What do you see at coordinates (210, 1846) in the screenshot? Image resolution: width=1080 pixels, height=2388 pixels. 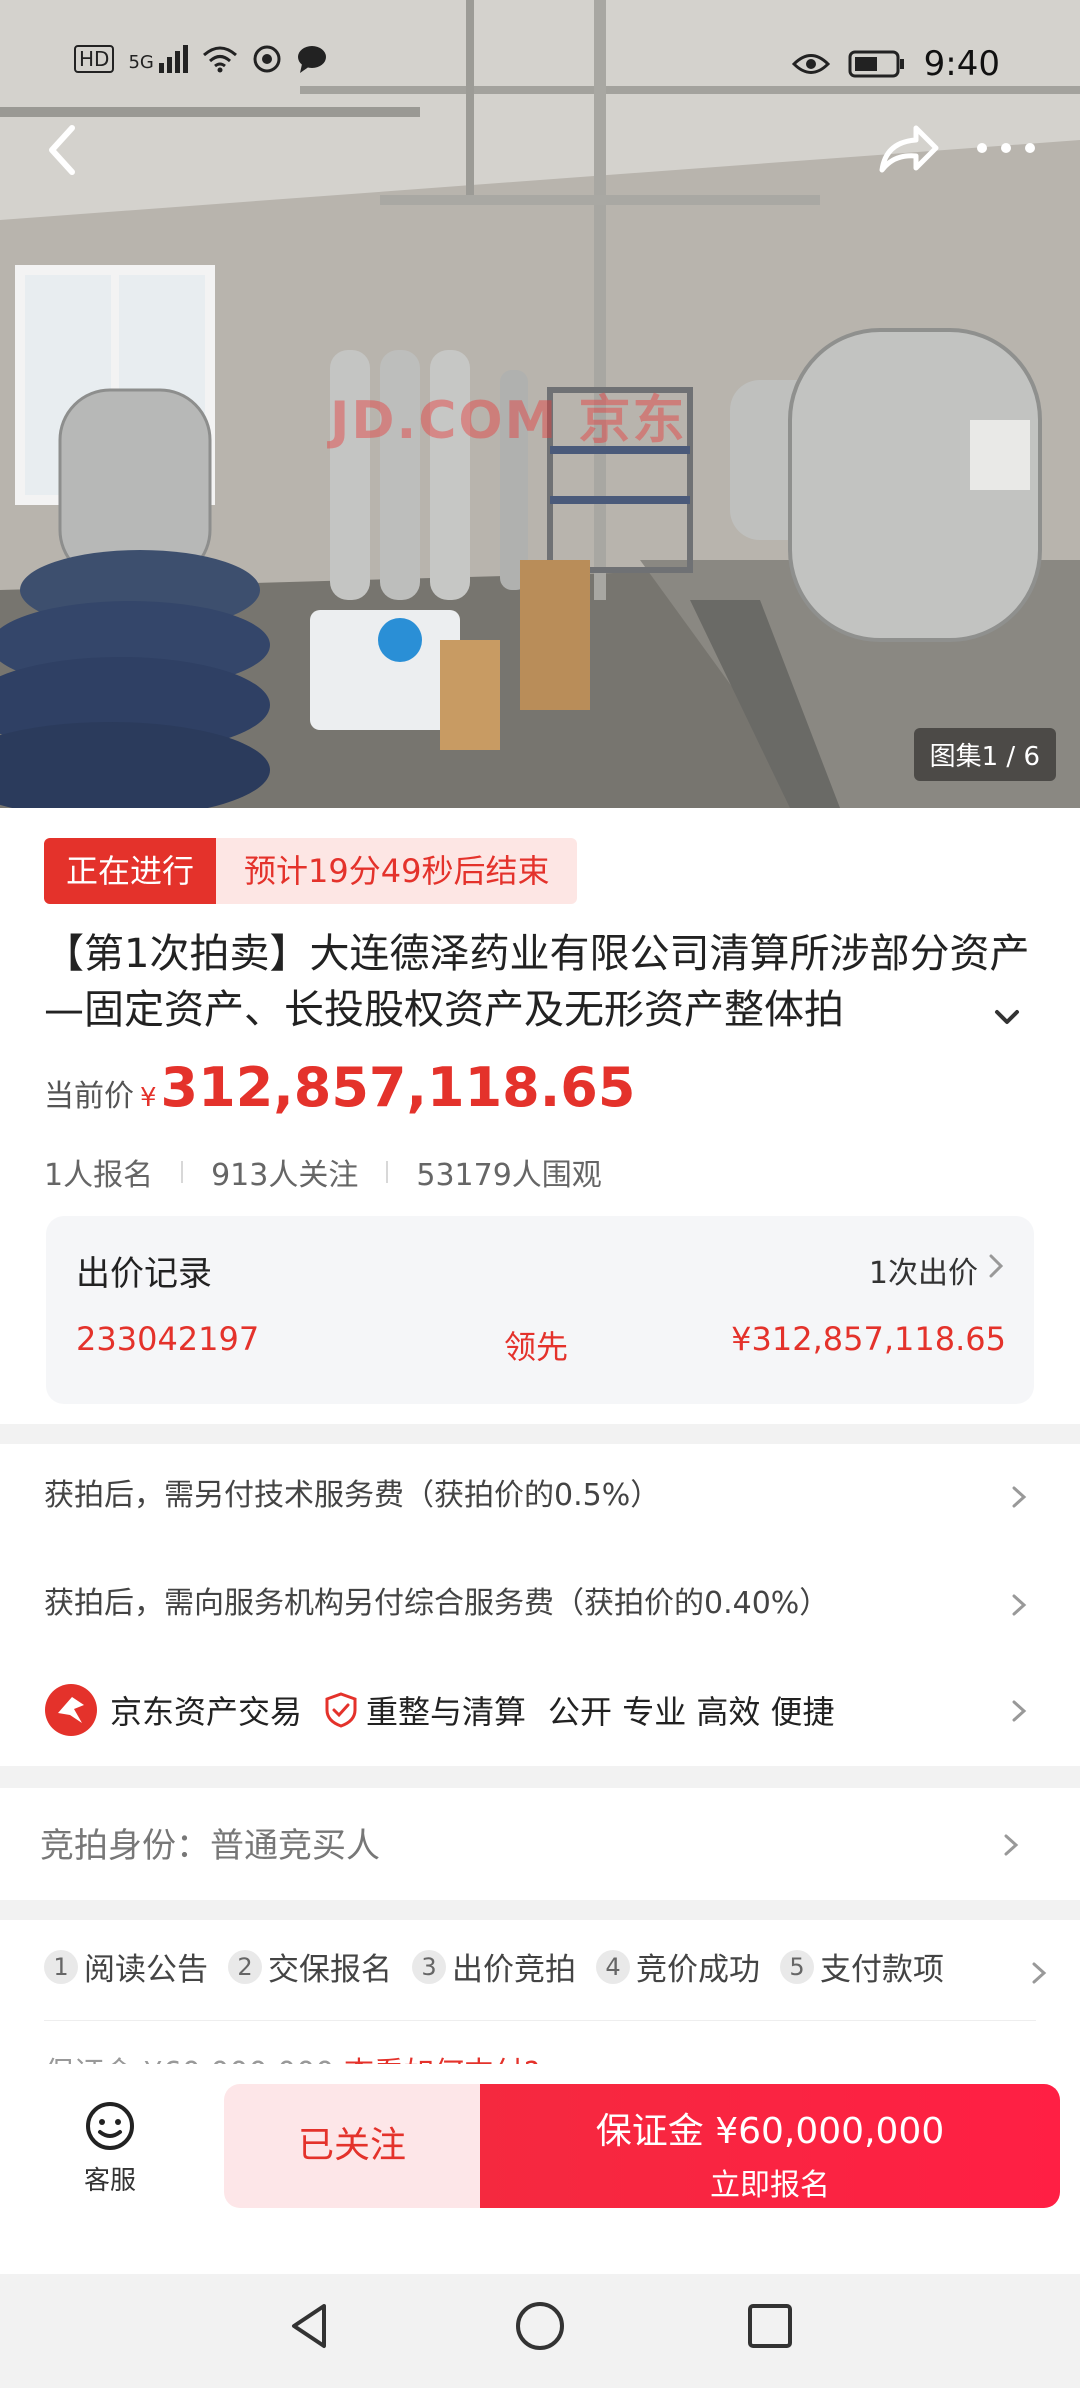 I see `bidder-identity: 竞拍身份：普通竞买人` at bounding box center [210, 1846].